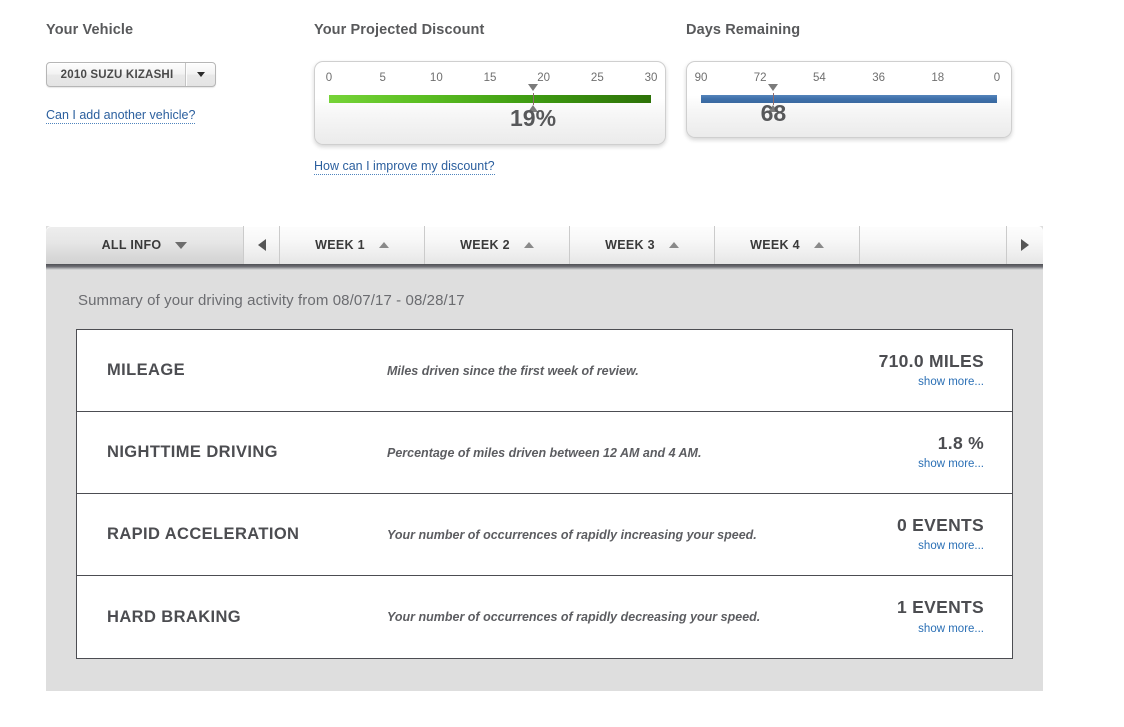  I want to click on chevron-down-glyph, so click(200, 74).